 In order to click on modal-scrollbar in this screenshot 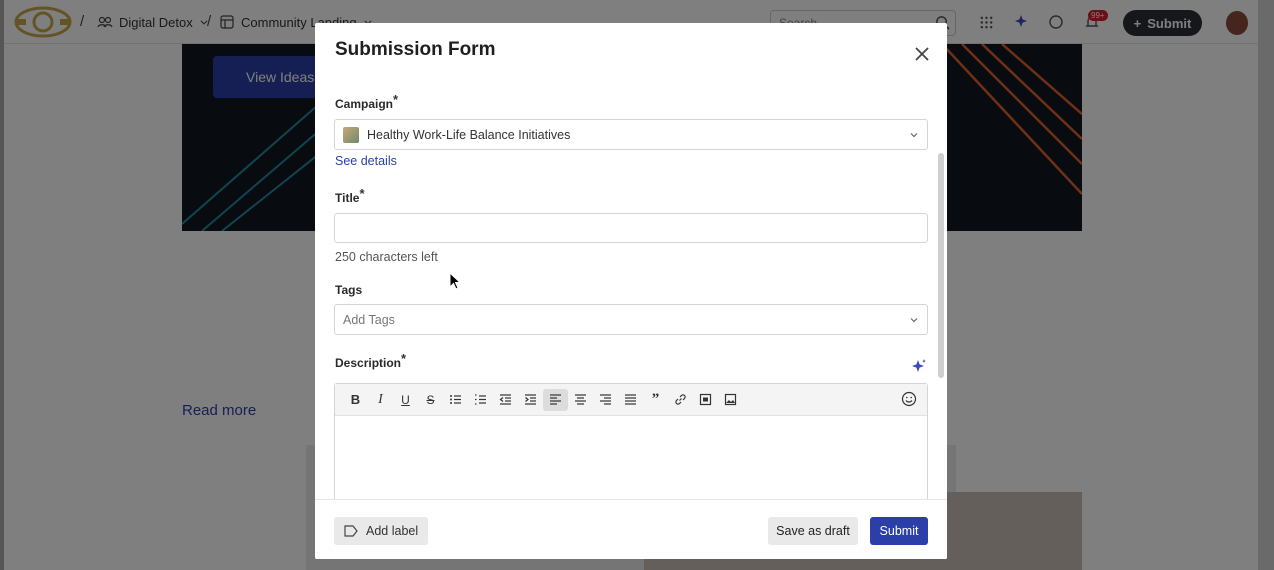, I will do `click(941, 265)`.